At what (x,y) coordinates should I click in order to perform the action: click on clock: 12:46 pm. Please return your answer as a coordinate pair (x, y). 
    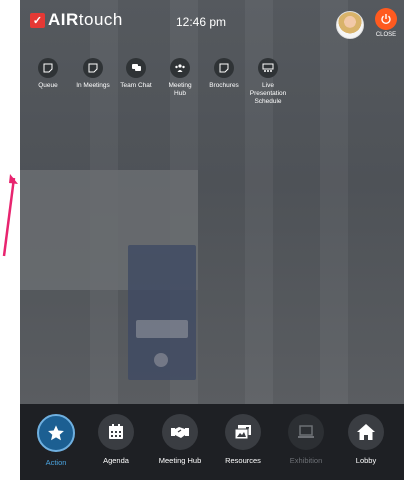
    Looking at the image, I should click on (201, 22).